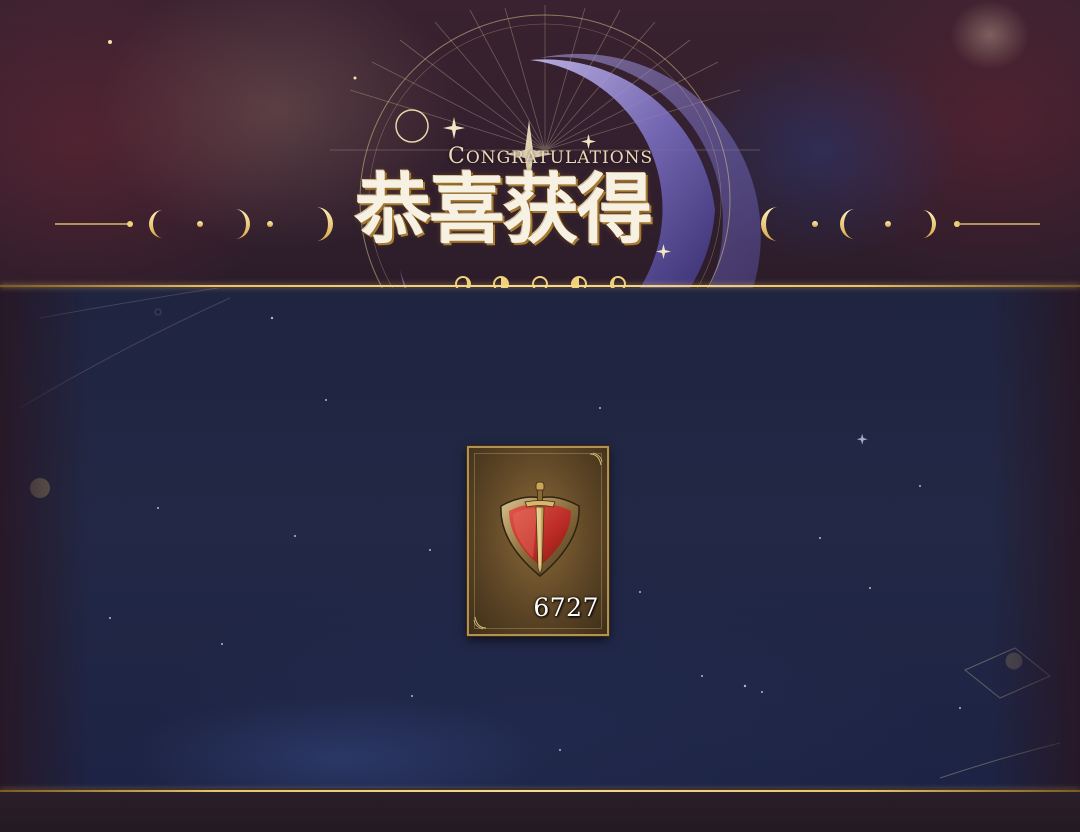  I want to click on bottom-strip, so click(540, 812).